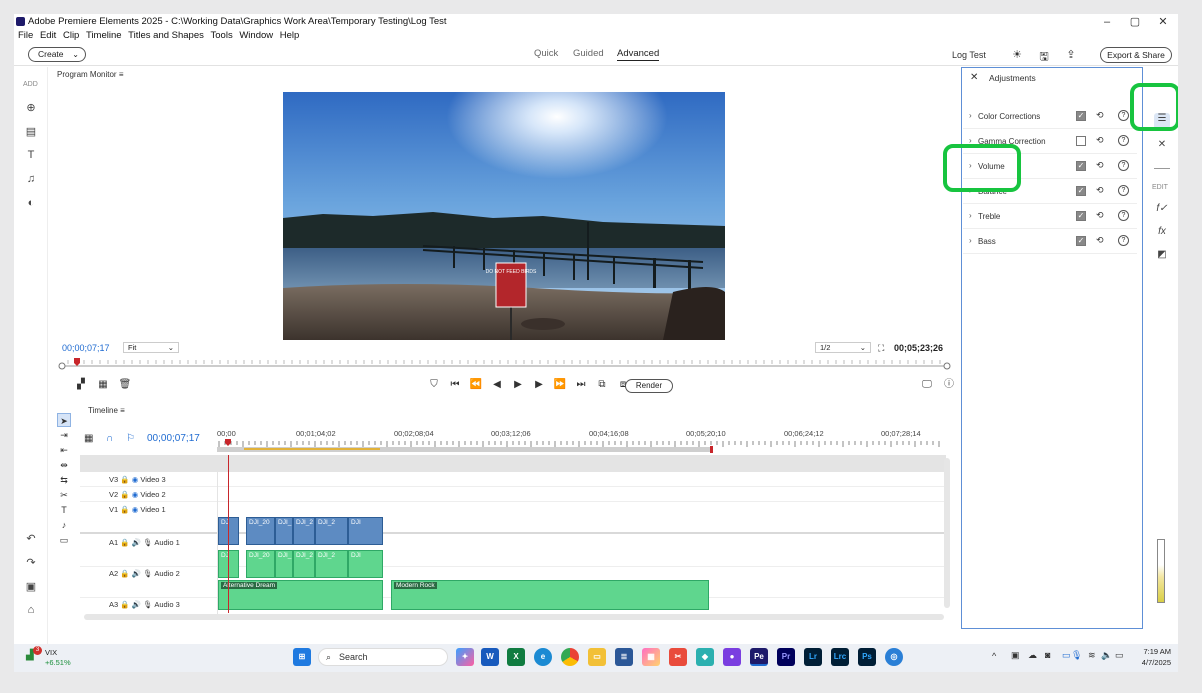 This screenshot has width=1202, height=693. Describe the element at coordinates (166, 573) in the screenshot. I see `track-name: Audio 2` at that location.